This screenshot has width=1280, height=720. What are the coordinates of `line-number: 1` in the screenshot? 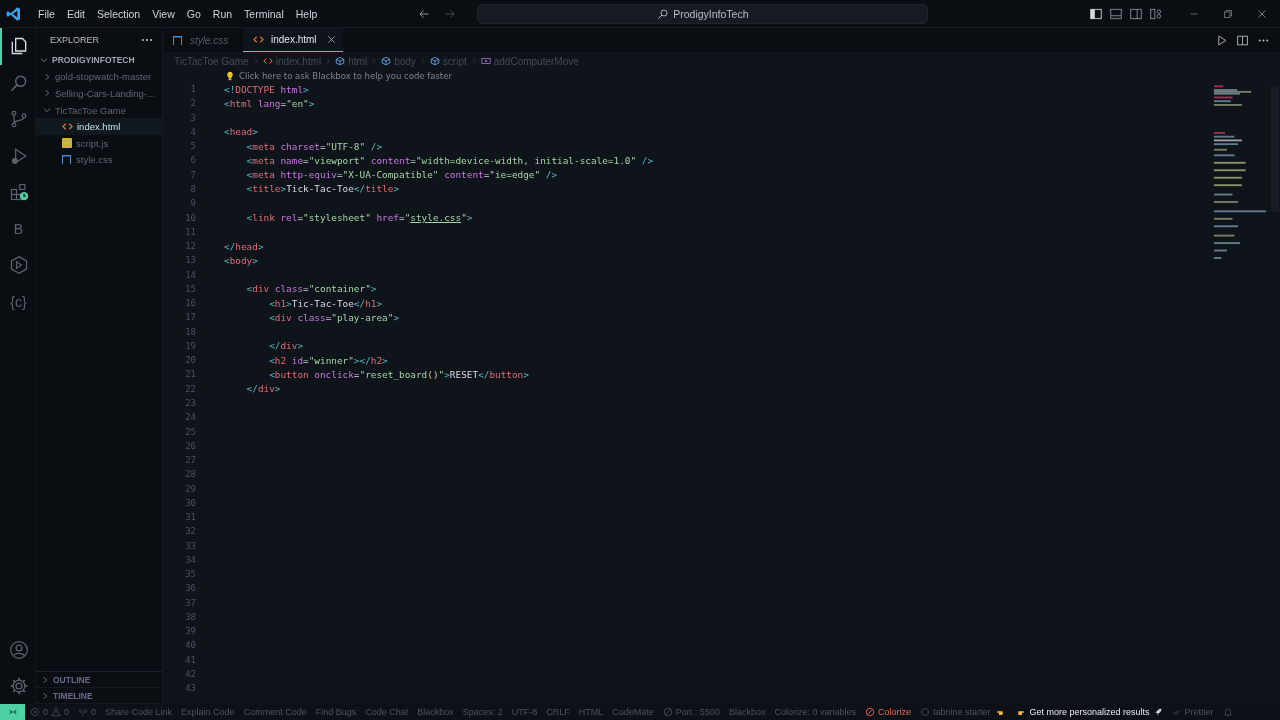 It's located at (192, 89).